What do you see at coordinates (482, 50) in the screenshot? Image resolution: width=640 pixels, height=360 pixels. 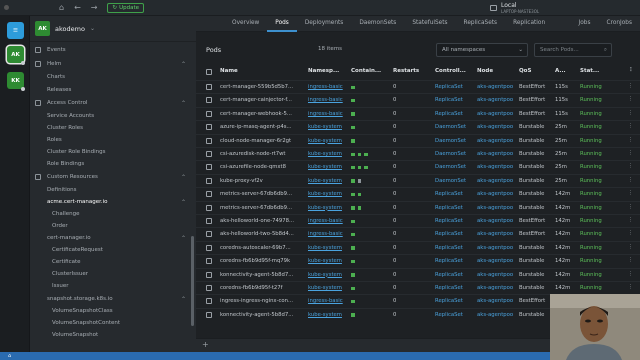 I see `namespace-select: All namespaces ⌄` at bounding box center [482, 50].